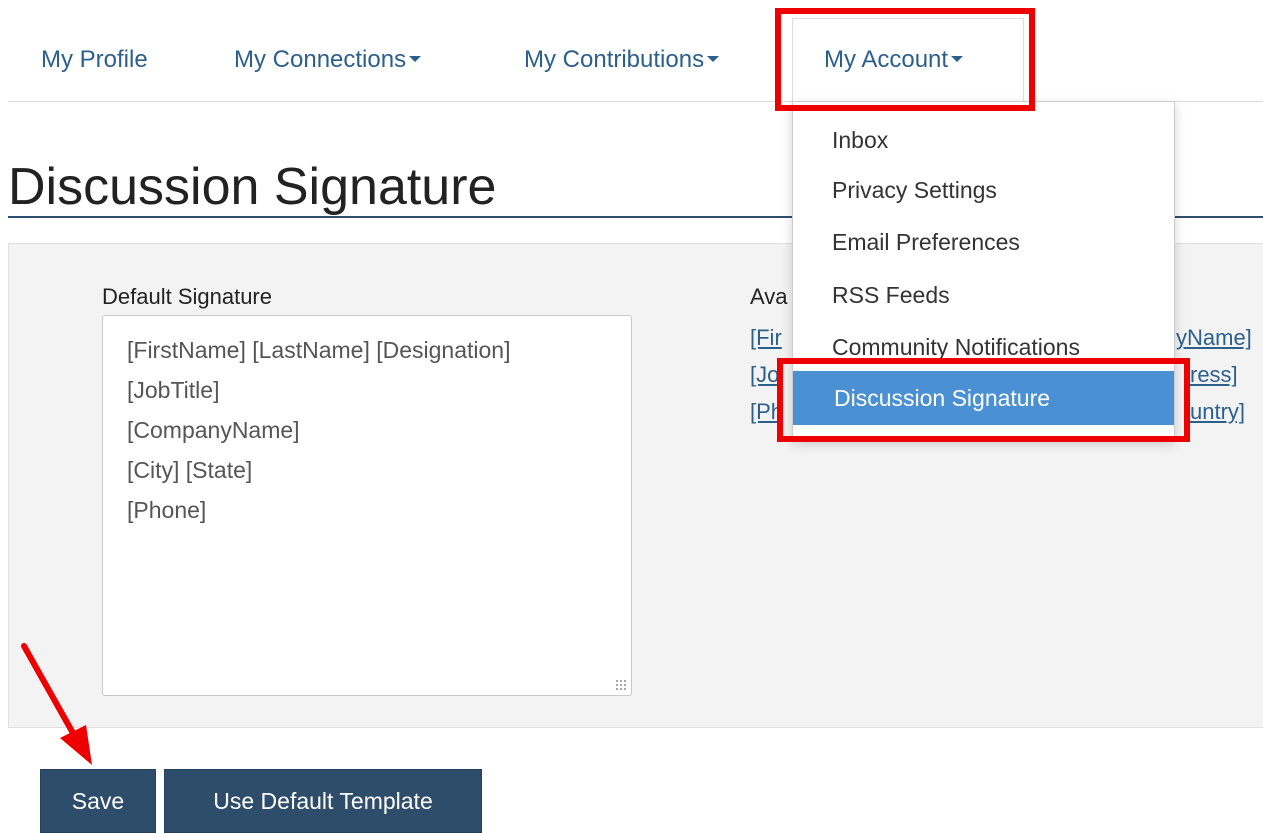 The width and height of the screenshot is (1263, 833). I want to click on signature-line: [FirstName] [LastName] [Designation], so click(319, 350).